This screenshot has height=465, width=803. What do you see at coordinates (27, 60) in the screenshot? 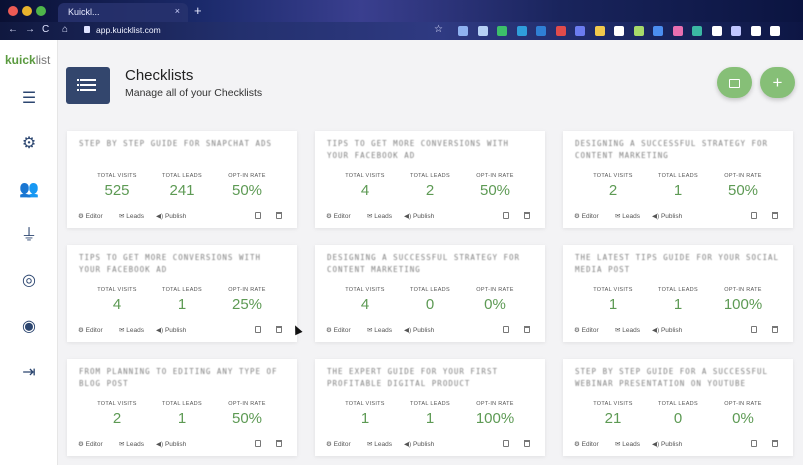
I see `kuicklist-logo: kuicklist` at bounding box center [27, 60].